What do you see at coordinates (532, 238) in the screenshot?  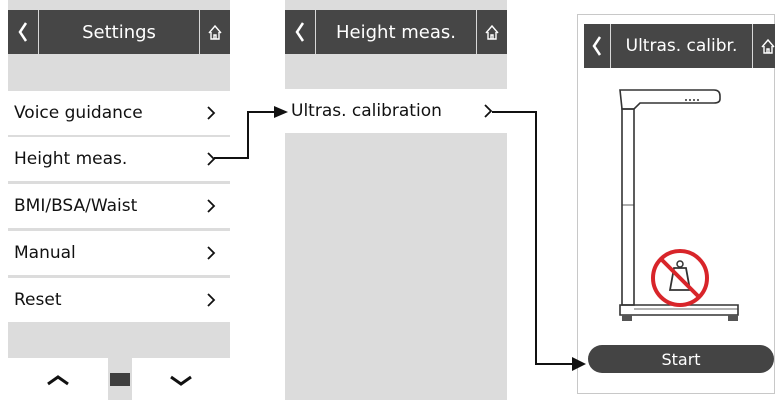 I see `flow-arrow-ultras-calibration` at bounding box center [532, 238].